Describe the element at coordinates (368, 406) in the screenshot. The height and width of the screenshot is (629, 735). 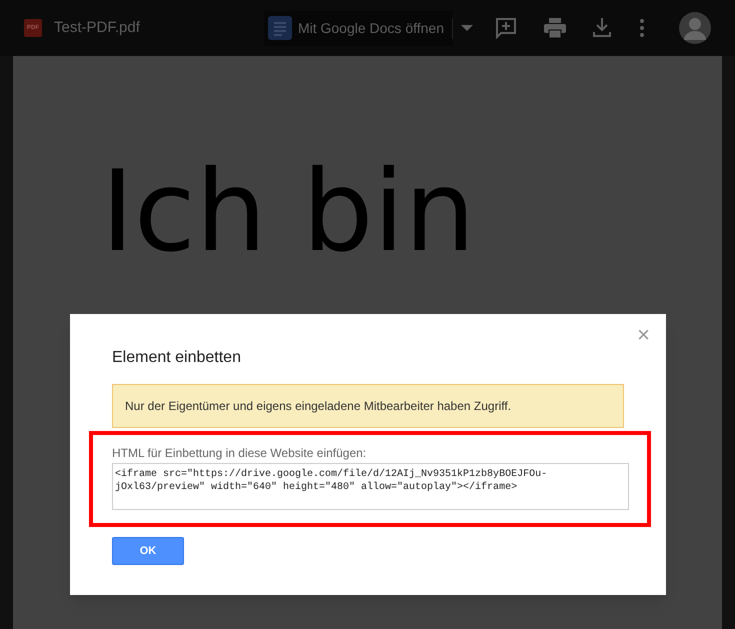
I see `access-notice: Nur der Eigentümer und eigens eingeladene Mitbearbeiter haben Zugriff.` at that location.